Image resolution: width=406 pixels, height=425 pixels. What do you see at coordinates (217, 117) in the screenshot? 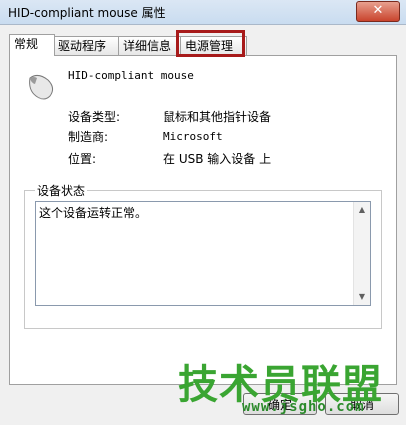
I see `device-type-value: 鼠标和其他指针设备` at bounding box center [217, 117].